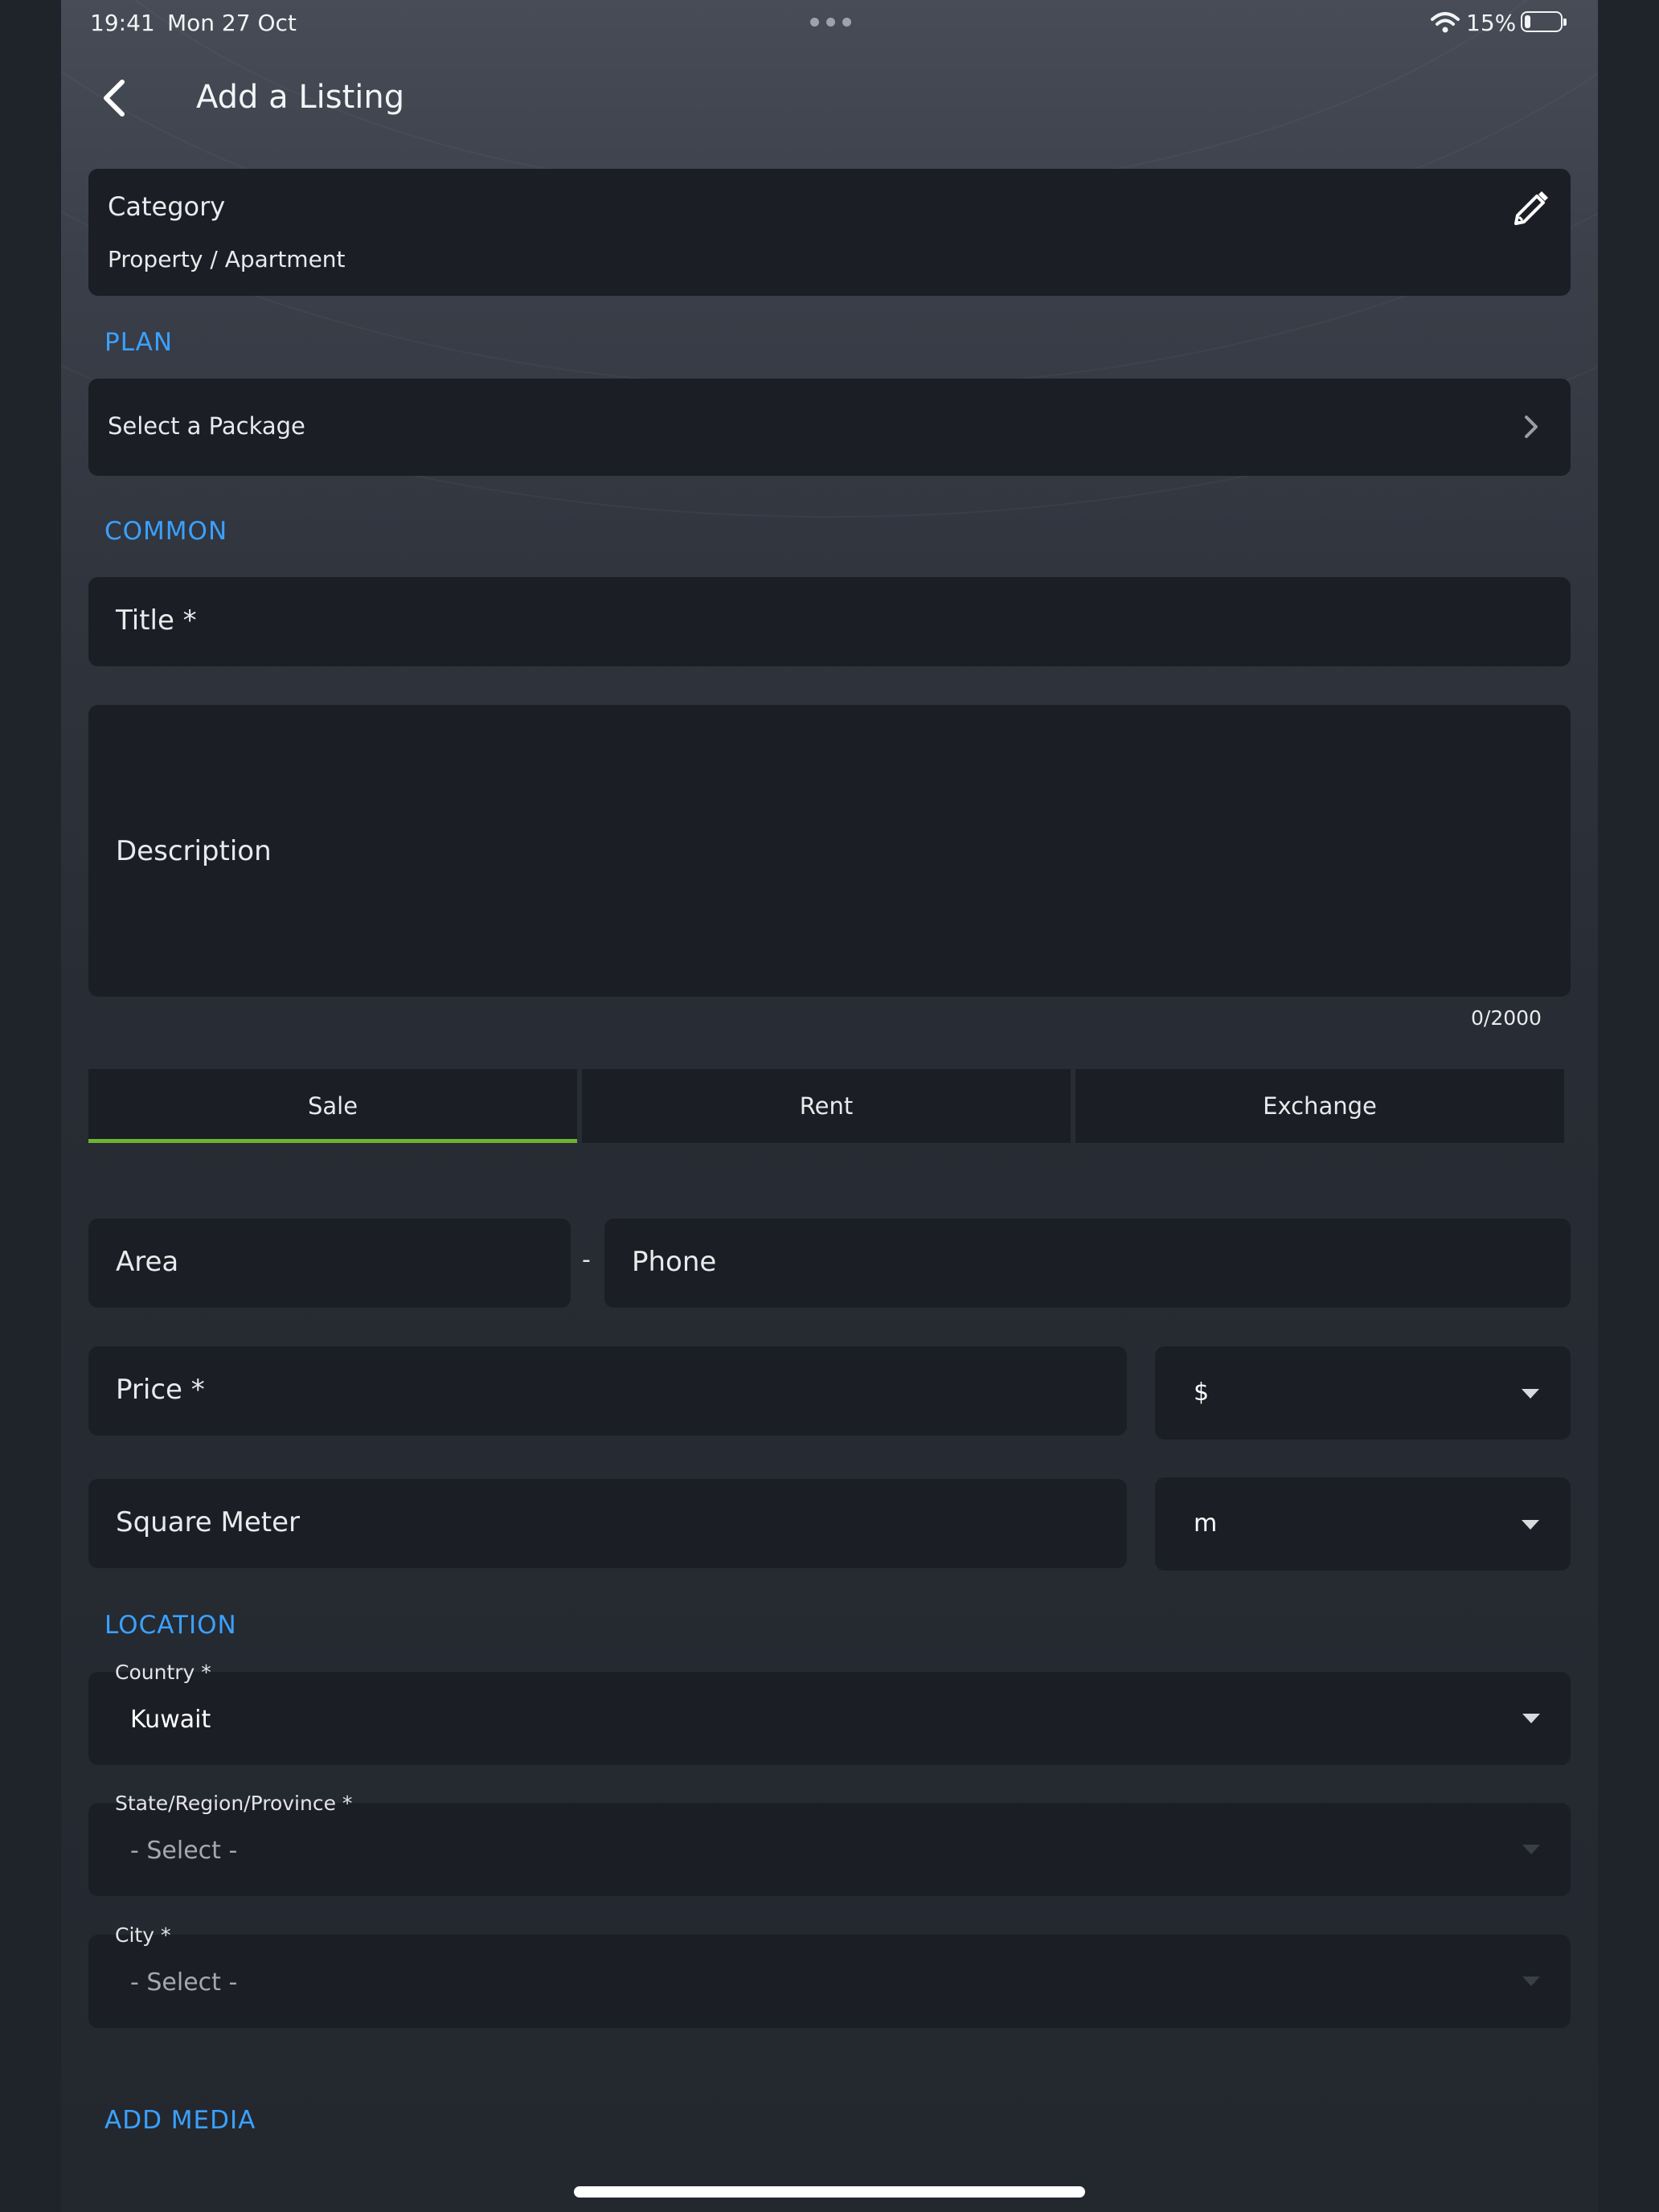 The width and height of the screenshot is (1659, 2212). Describe the element at coordinates (234, 1803) in the screenshot. I see `state-label: State/Region/Province *` at that location.